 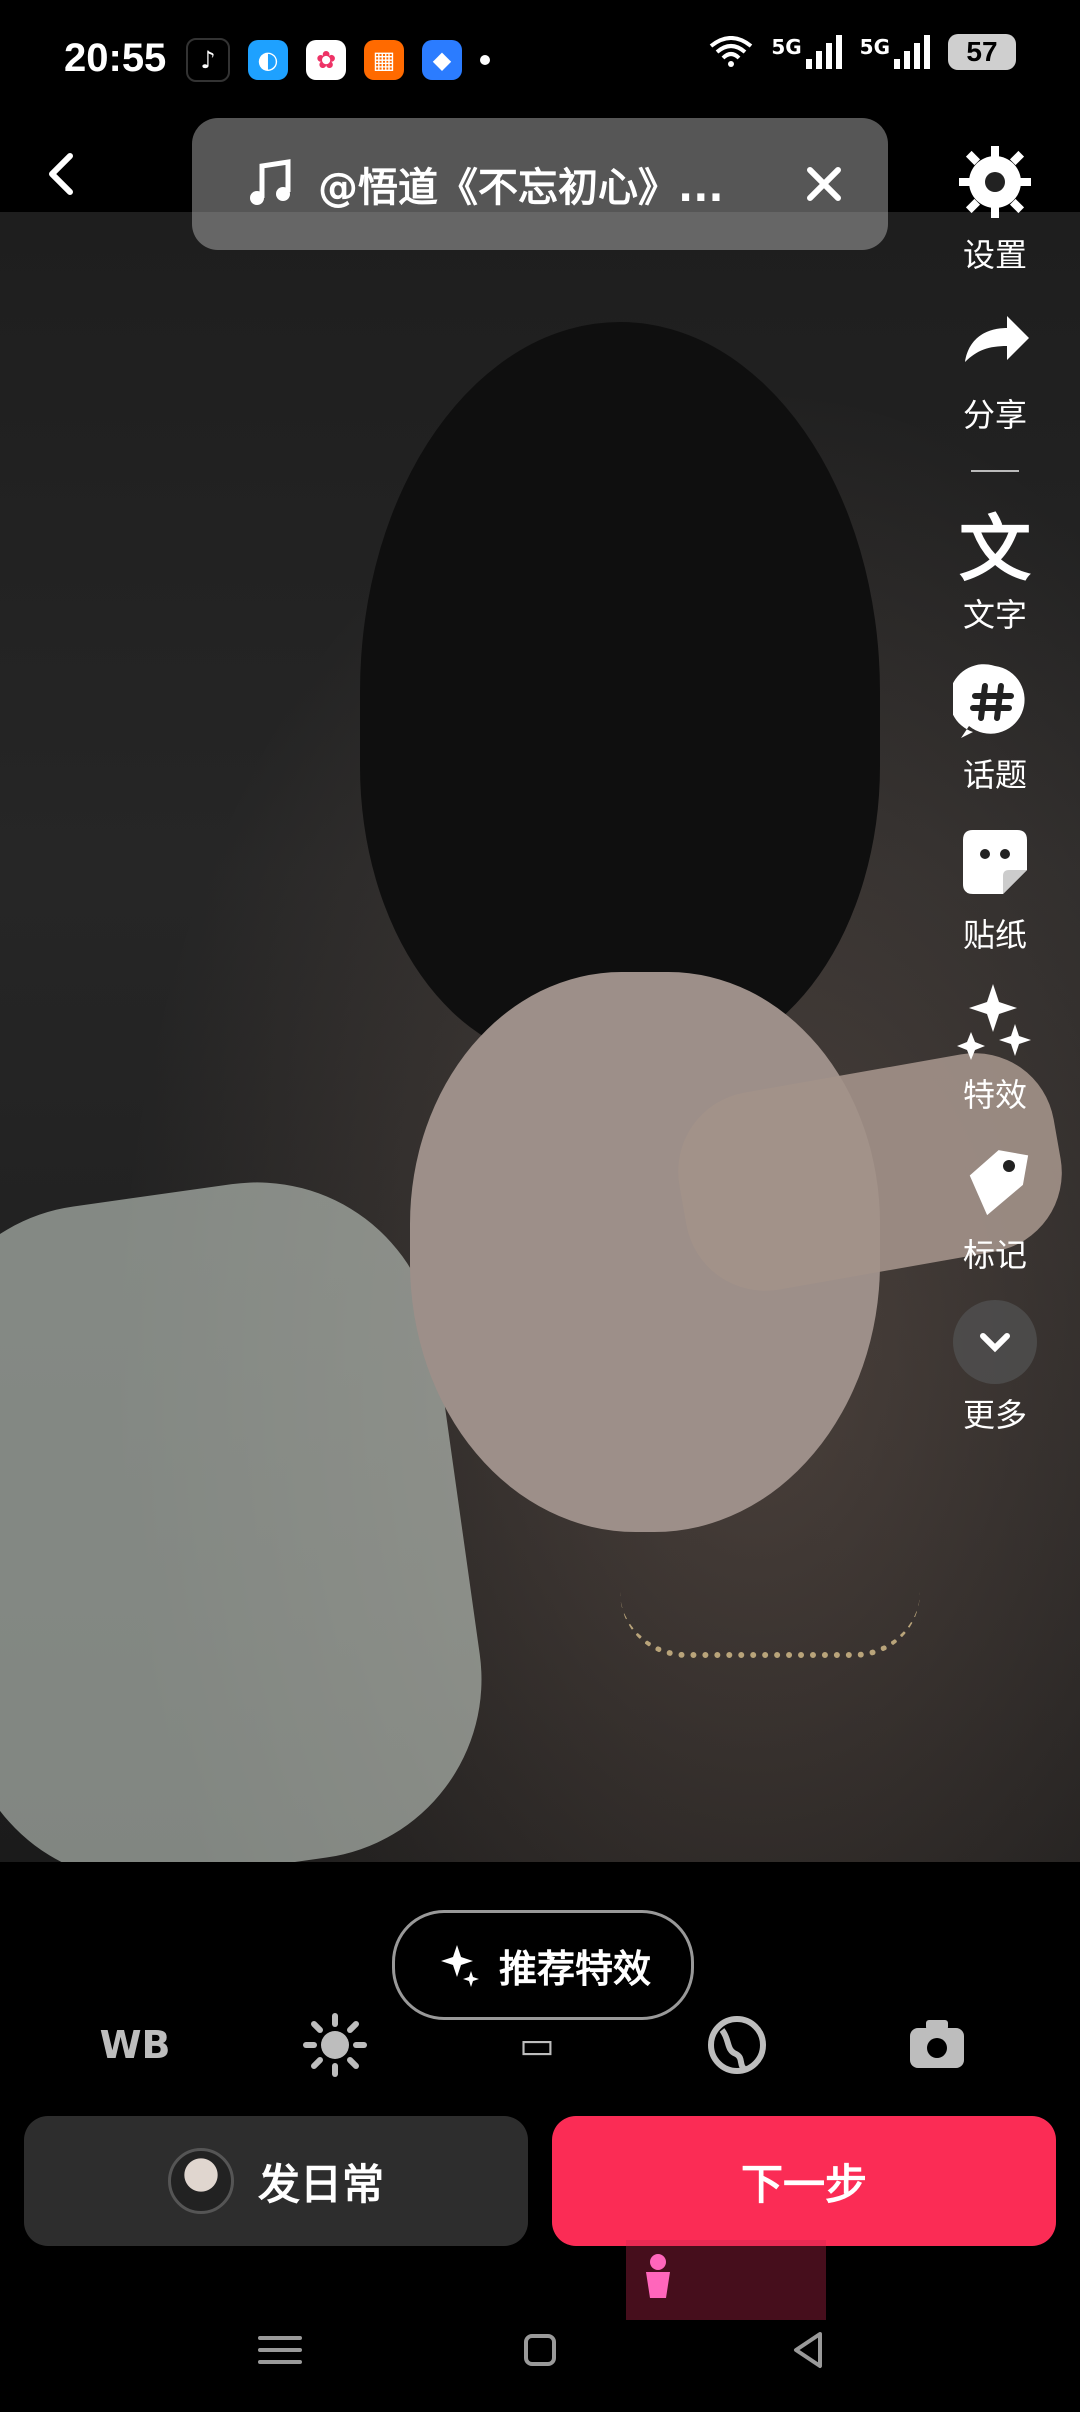 I want to click on tiktok-icon: ♪, so click(x=208, y=60).